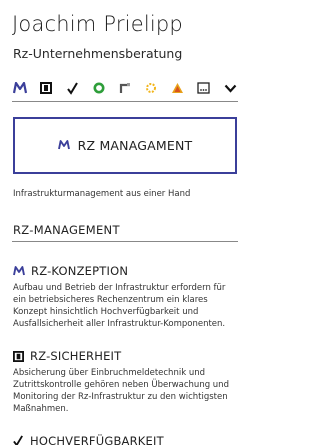 The width and height of the screenshot is (320, 445). I want to click on corner-icon, so click(125, 88).